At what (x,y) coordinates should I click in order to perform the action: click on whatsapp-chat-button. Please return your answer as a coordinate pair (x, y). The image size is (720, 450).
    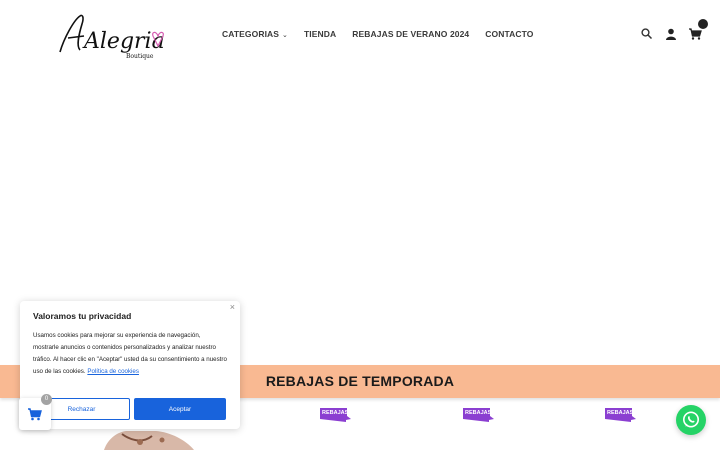
    Looking at the image, I should click on (691, 420).